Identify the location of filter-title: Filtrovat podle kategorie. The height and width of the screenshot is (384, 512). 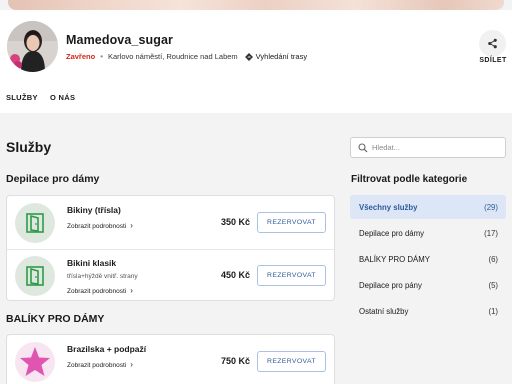
(409, 179).